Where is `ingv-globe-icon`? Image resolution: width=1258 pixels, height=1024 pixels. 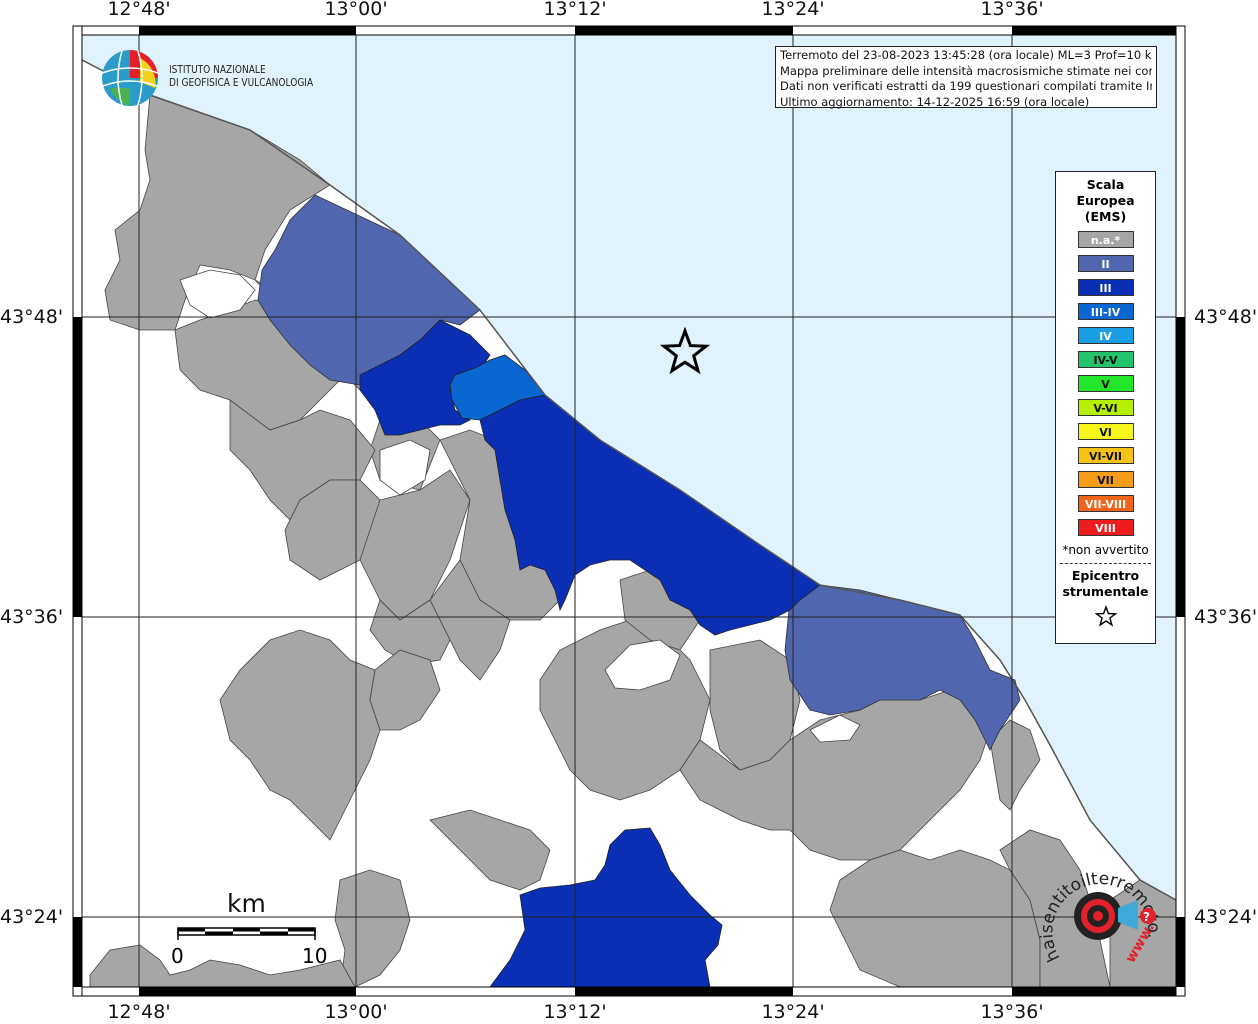 ingv-globe-icon is located at coordinates (130, 78).